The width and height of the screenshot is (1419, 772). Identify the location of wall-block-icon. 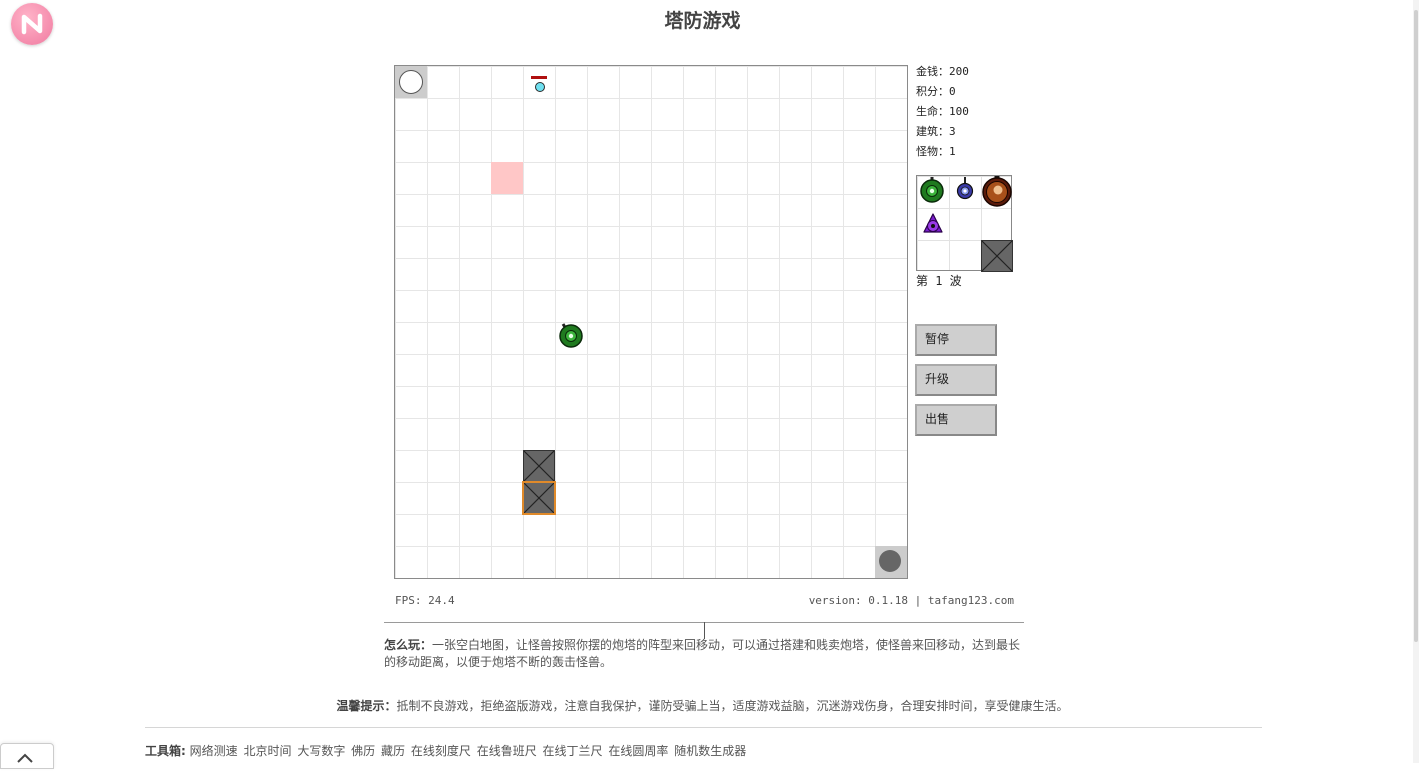
(997, 256).